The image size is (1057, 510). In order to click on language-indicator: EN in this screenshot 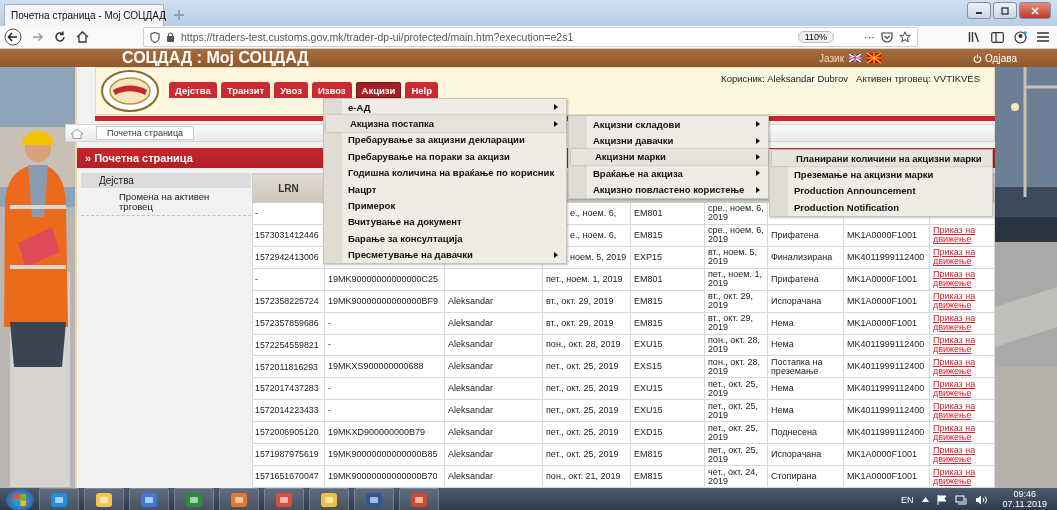, I will do `click(907, 499)`.